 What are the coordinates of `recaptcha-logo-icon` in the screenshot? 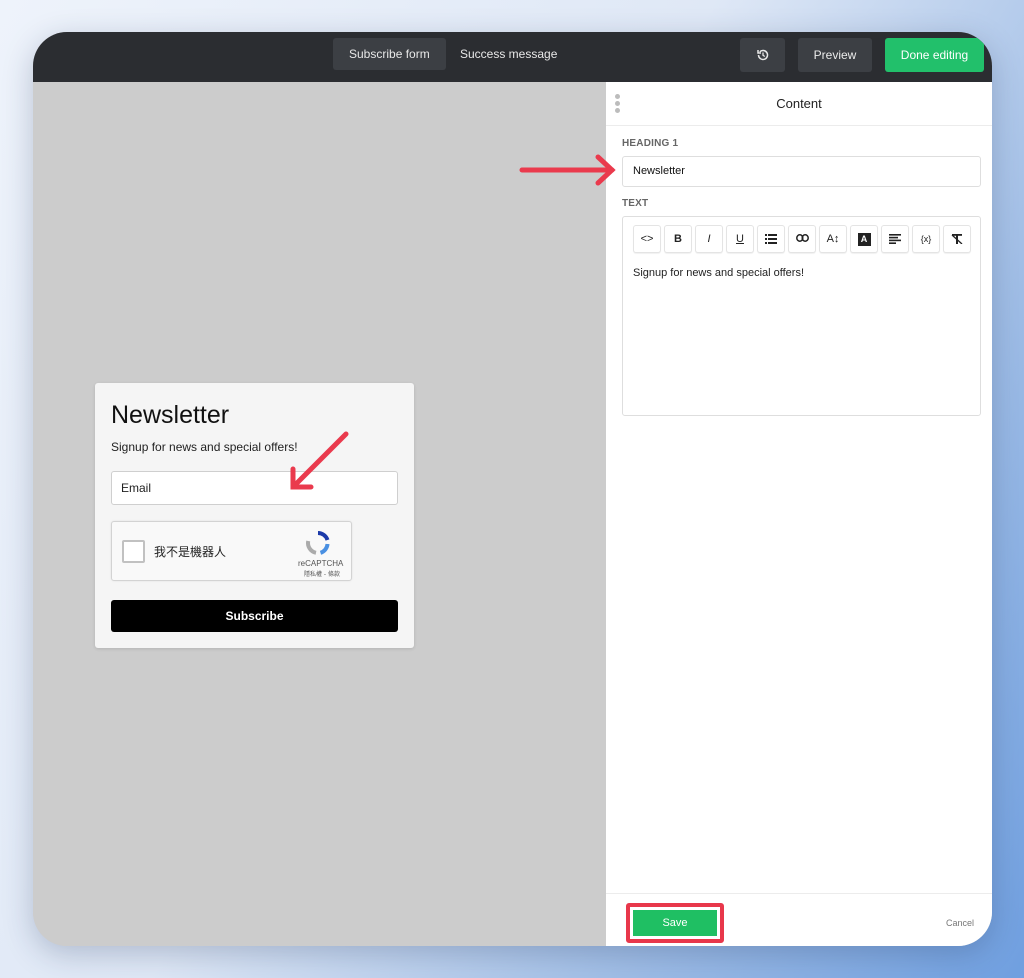 It's located at (318, 543).